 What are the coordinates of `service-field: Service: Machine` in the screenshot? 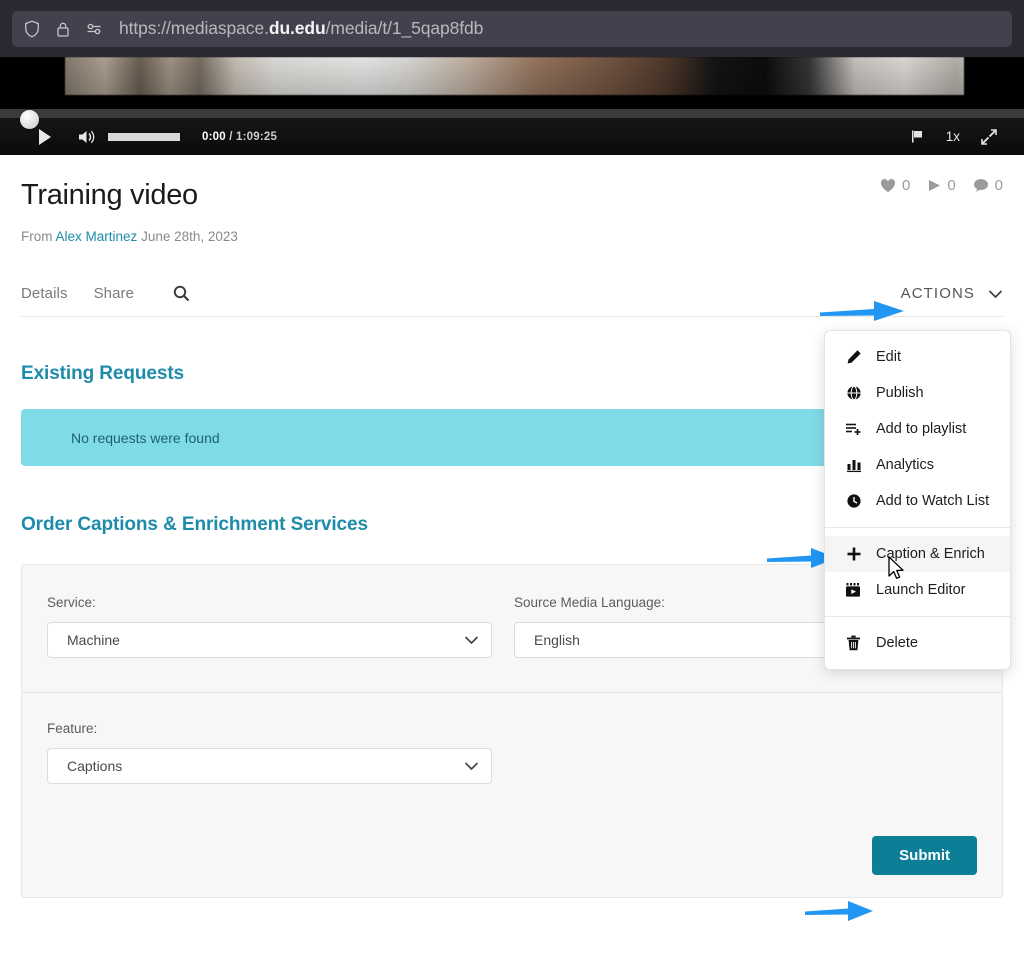 It's located at (269, 626).